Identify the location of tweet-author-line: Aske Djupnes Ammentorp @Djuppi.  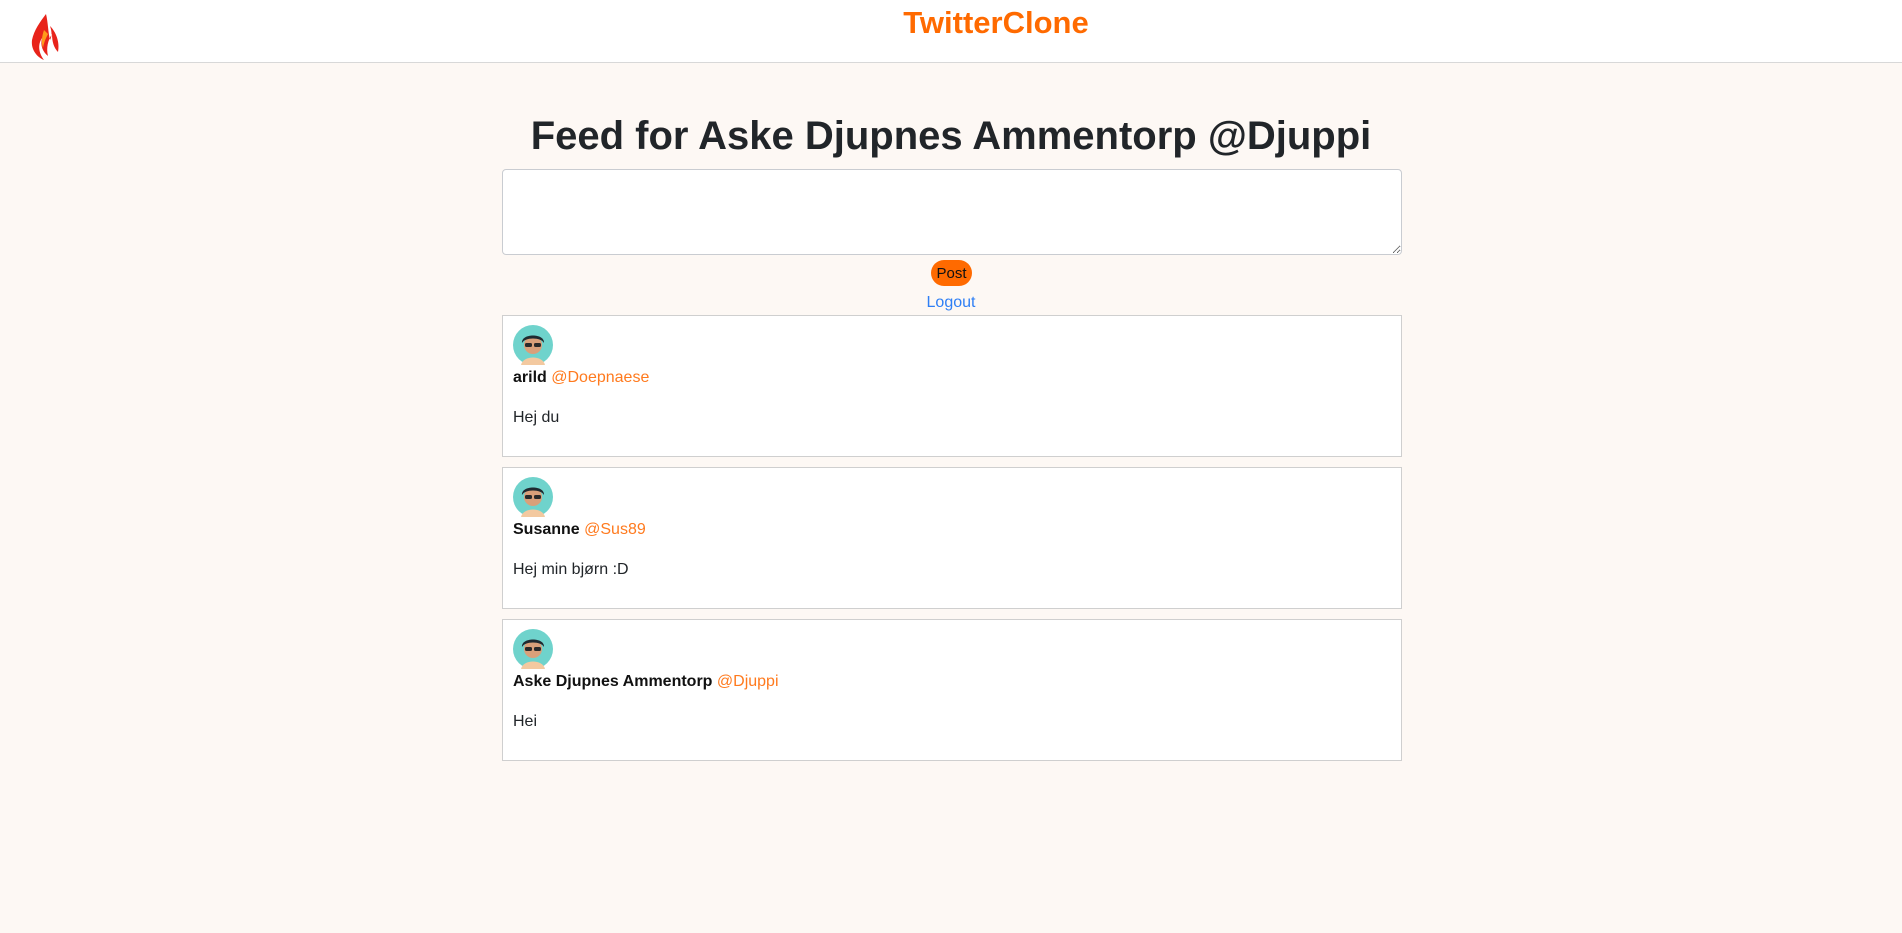
(646, 682).